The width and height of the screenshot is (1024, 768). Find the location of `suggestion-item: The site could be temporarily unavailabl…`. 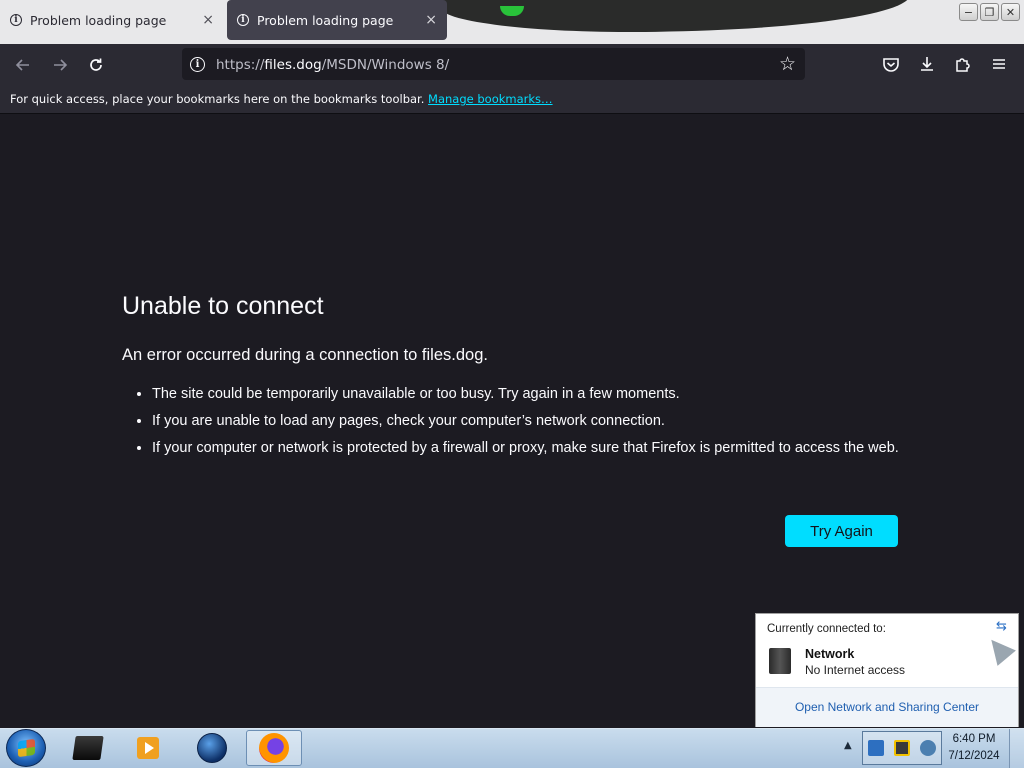

suggestion-item: The site could be temporarily unavailabl… is located at coordinates (532, 394).